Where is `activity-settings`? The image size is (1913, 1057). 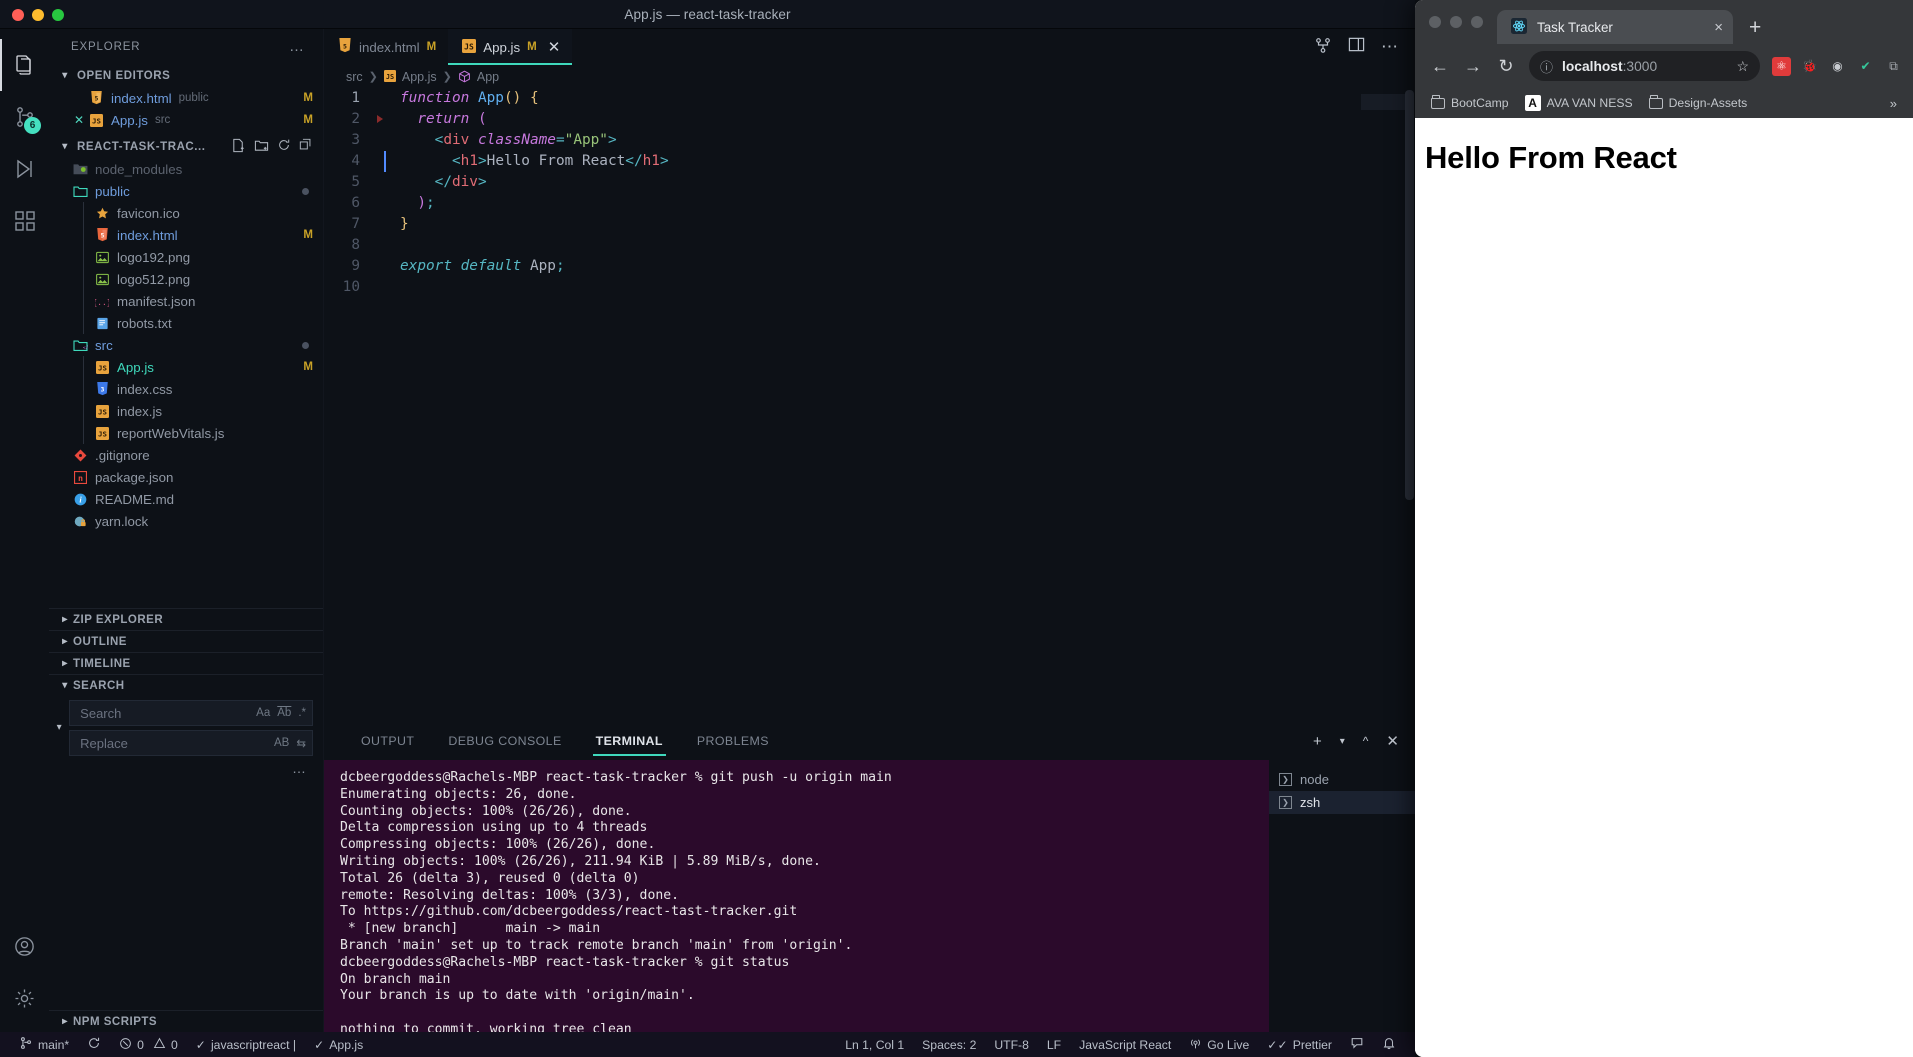
activity-settings is located at coordinates (24, 998).